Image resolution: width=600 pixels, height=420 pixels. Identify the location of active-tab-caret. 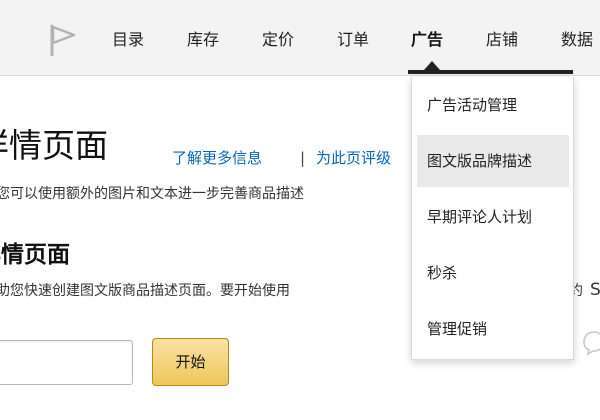
(432, 65).